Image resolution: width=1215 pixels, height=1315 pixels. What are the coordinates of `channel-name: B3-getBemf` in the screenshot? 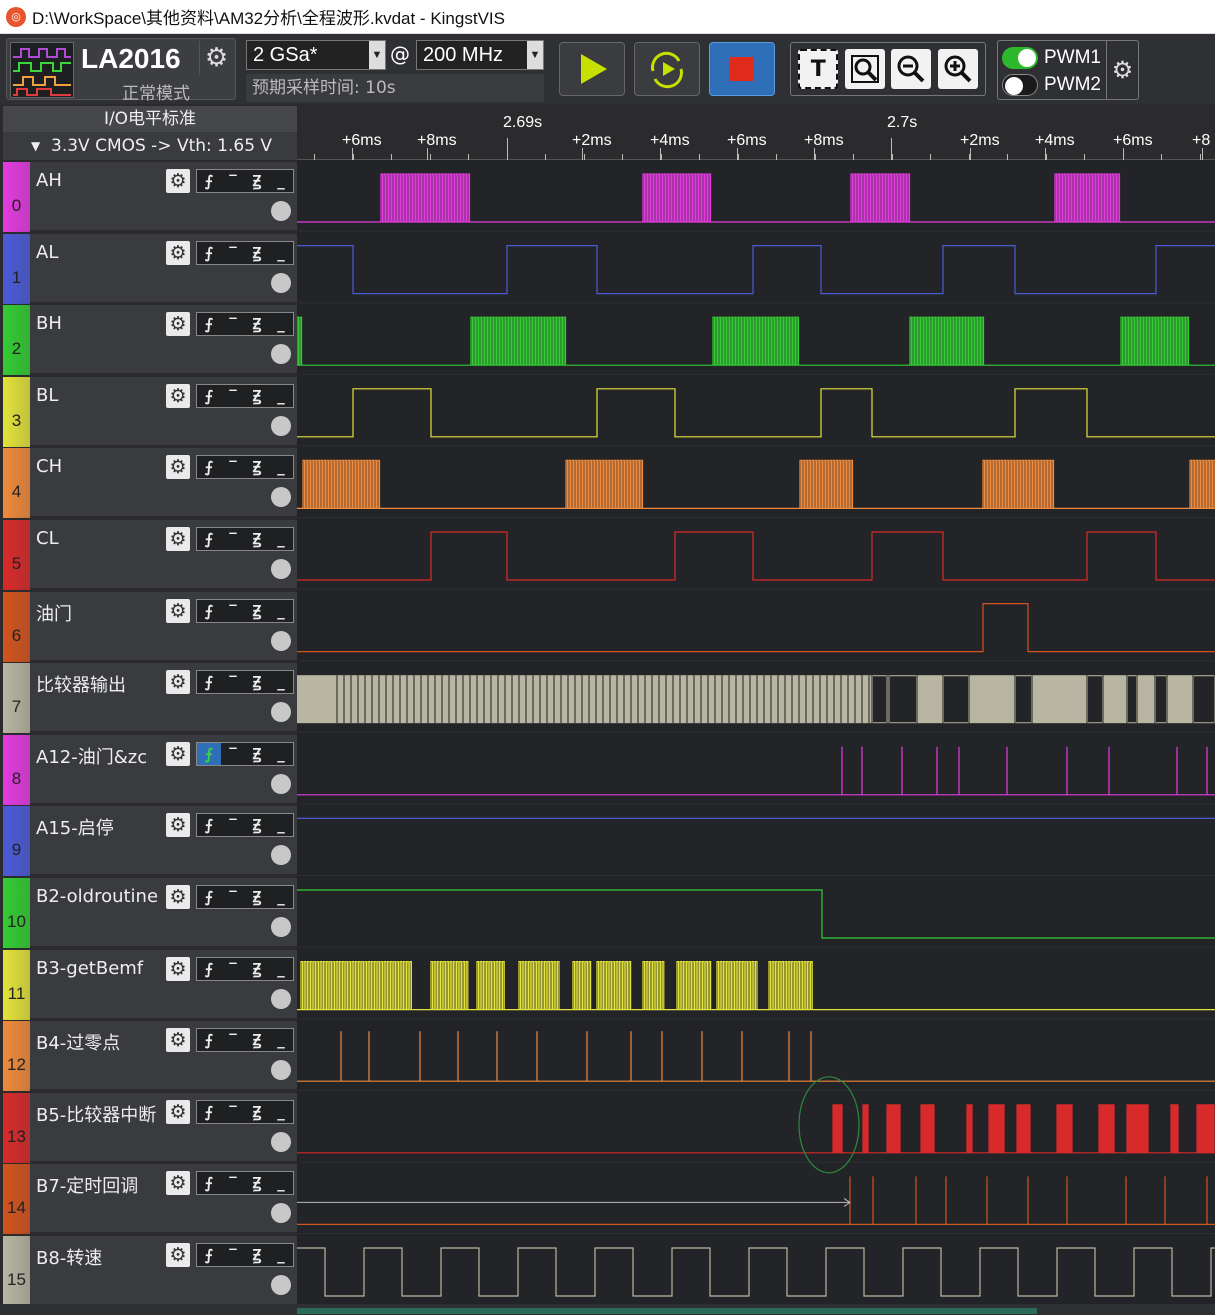 It's located at (89, 968).